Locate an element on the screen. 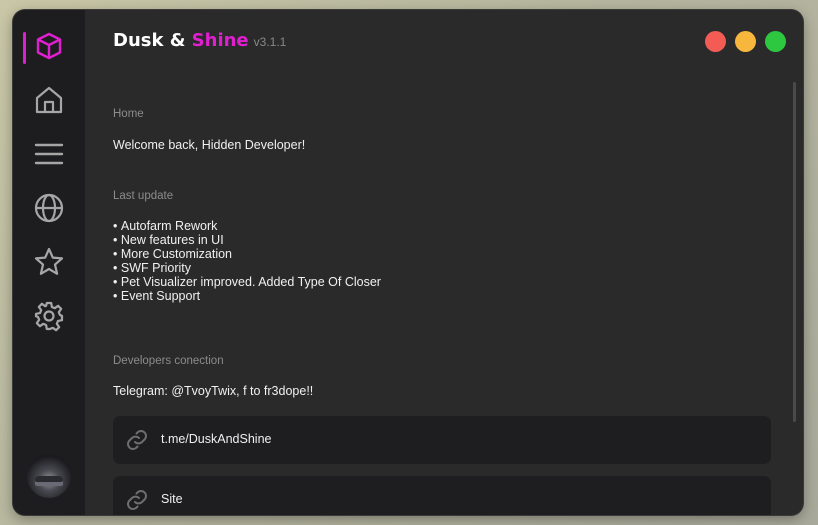 The width and height of the screenshot is (818, 525). menu-icon is located at coordinates (49, 156).